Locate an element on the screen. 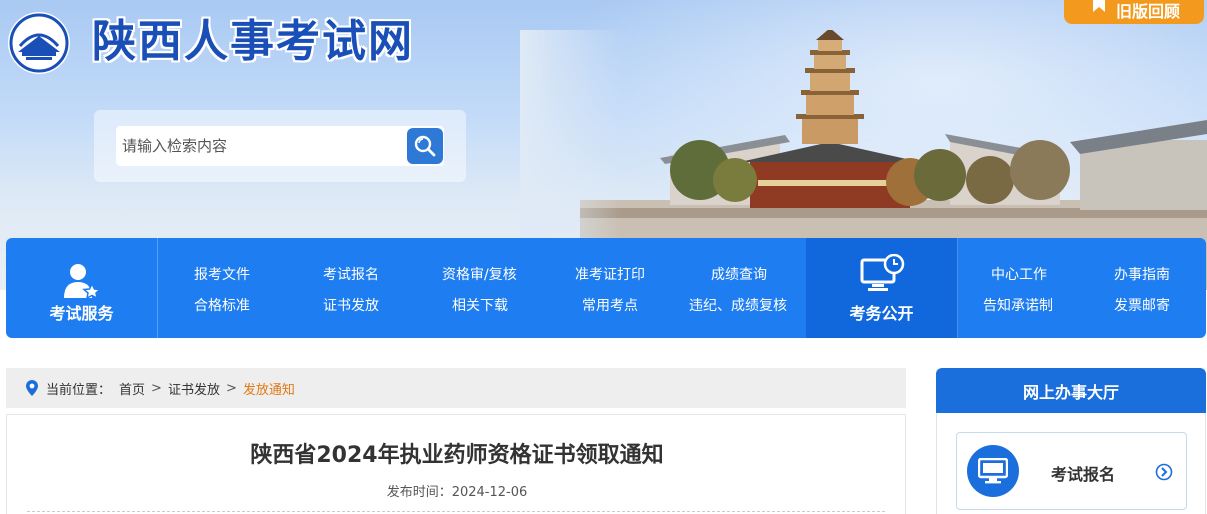 The width and height of the screenshot is (1207, 514). search-box is located at coordinates (280, 146).